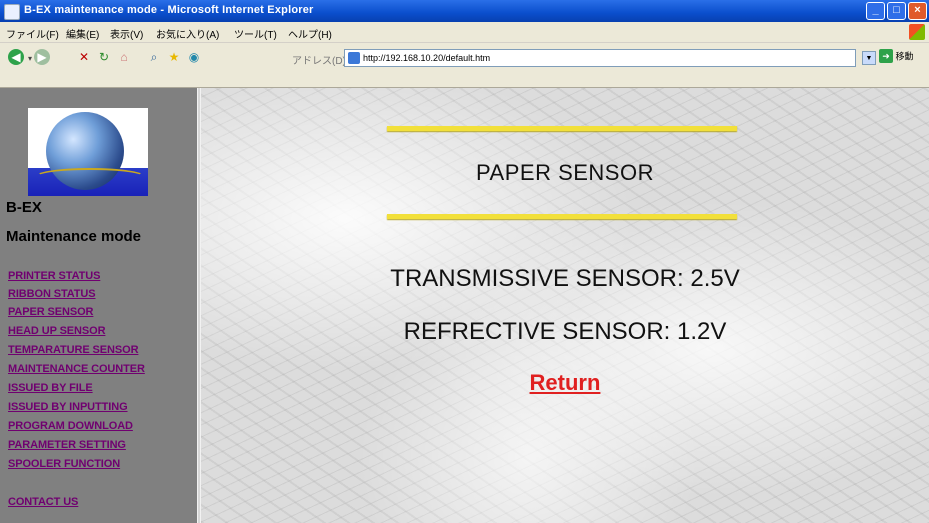 The height and width of the screenshot is (523, 929). What do you see at coordinates (896, 11) in the screenshot?
I see `maximize-button: □` at bounding box center [896, 11].